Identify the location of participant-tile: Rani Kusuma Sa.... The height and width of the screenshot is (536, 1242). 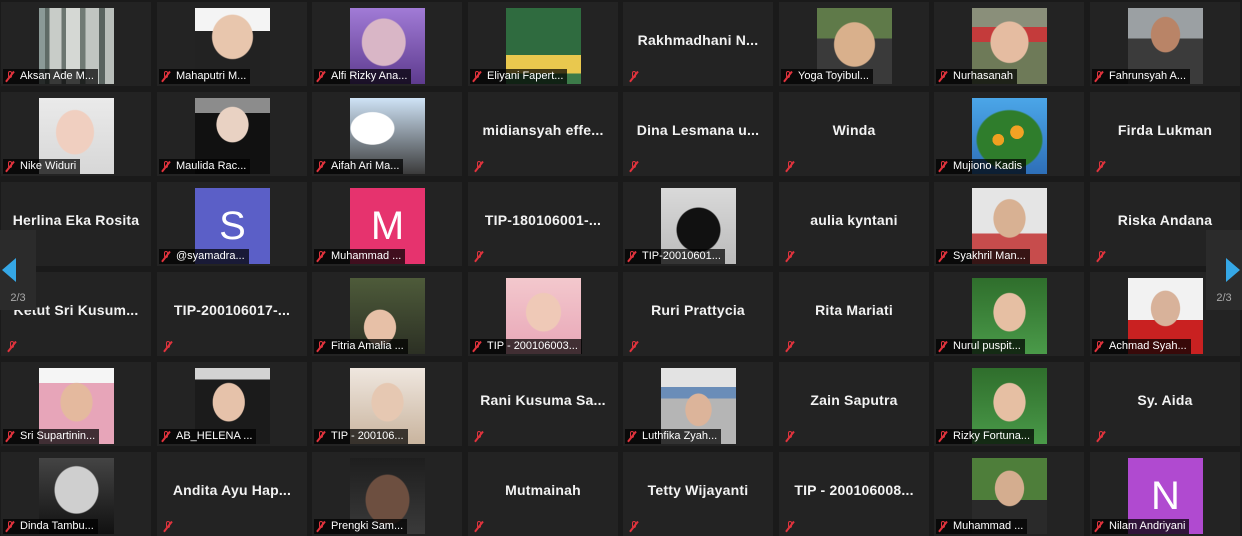
(543, 404).